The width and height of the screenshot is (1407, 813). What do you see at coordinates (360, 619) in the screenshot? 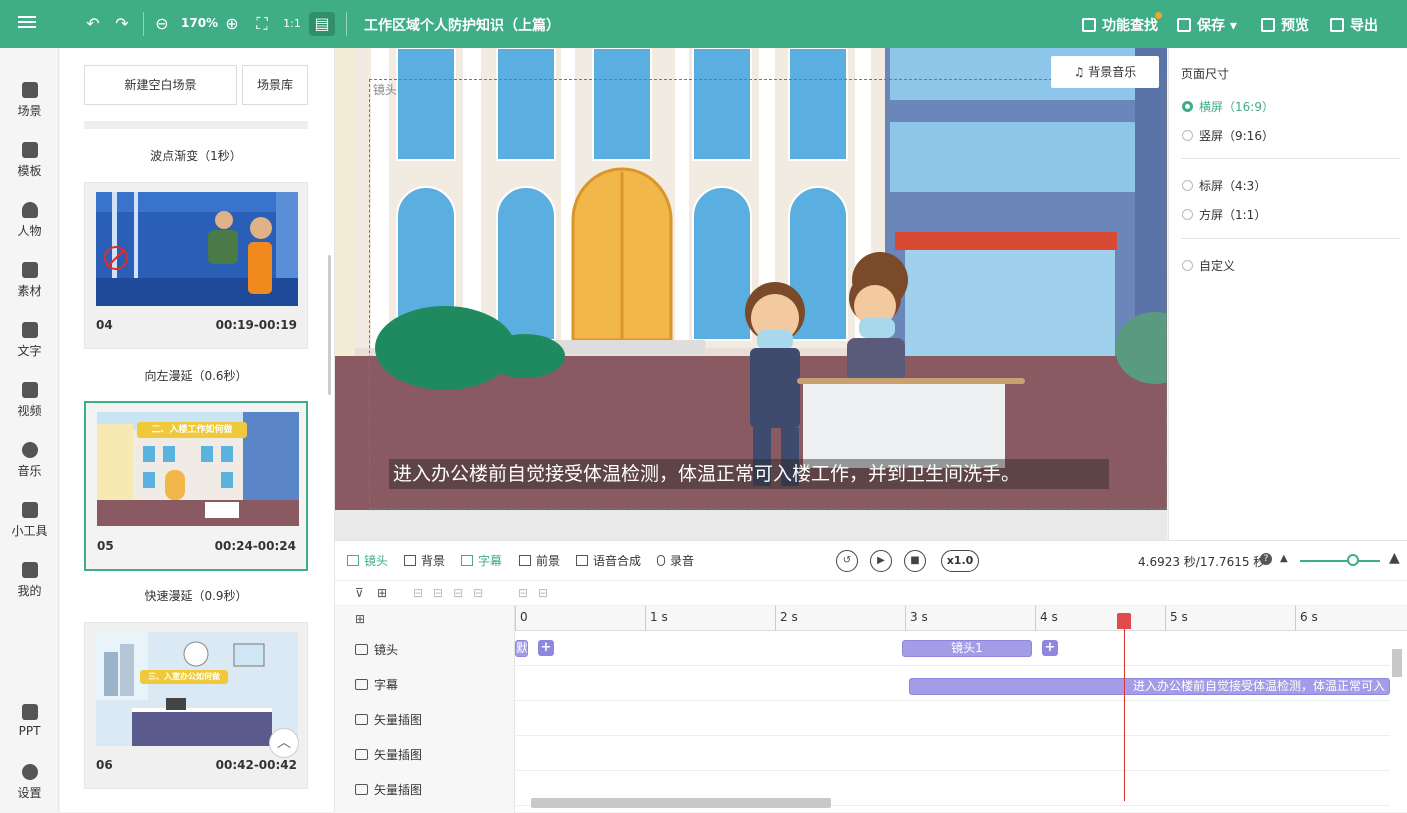
I see `track-settings-icon: ⊞` at bounding box center [360, 619].